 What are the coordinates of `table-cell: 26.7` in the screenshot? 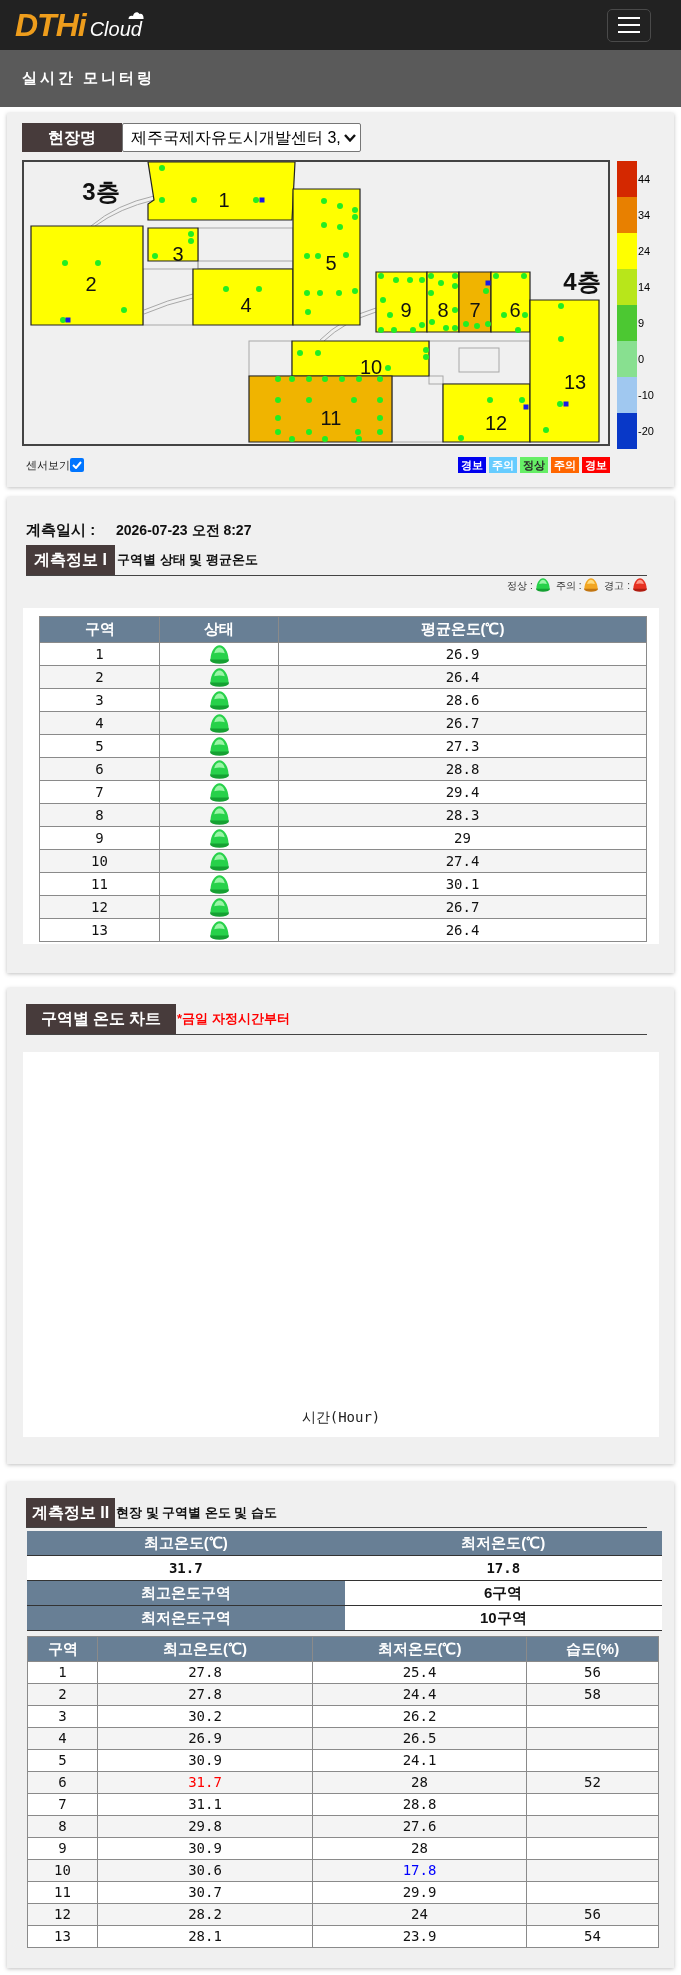 It's located at (462, 723).